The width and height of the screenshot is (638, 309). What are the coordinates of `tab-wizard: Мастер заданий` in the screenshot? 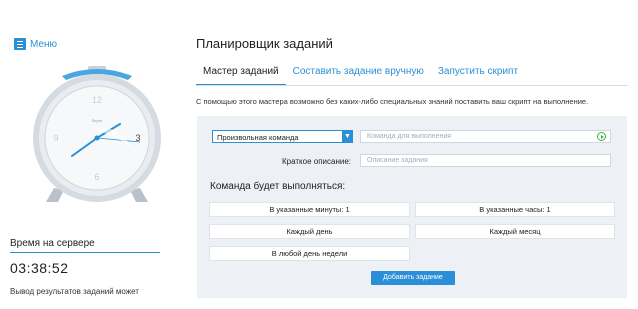 It's located at (241, 74).